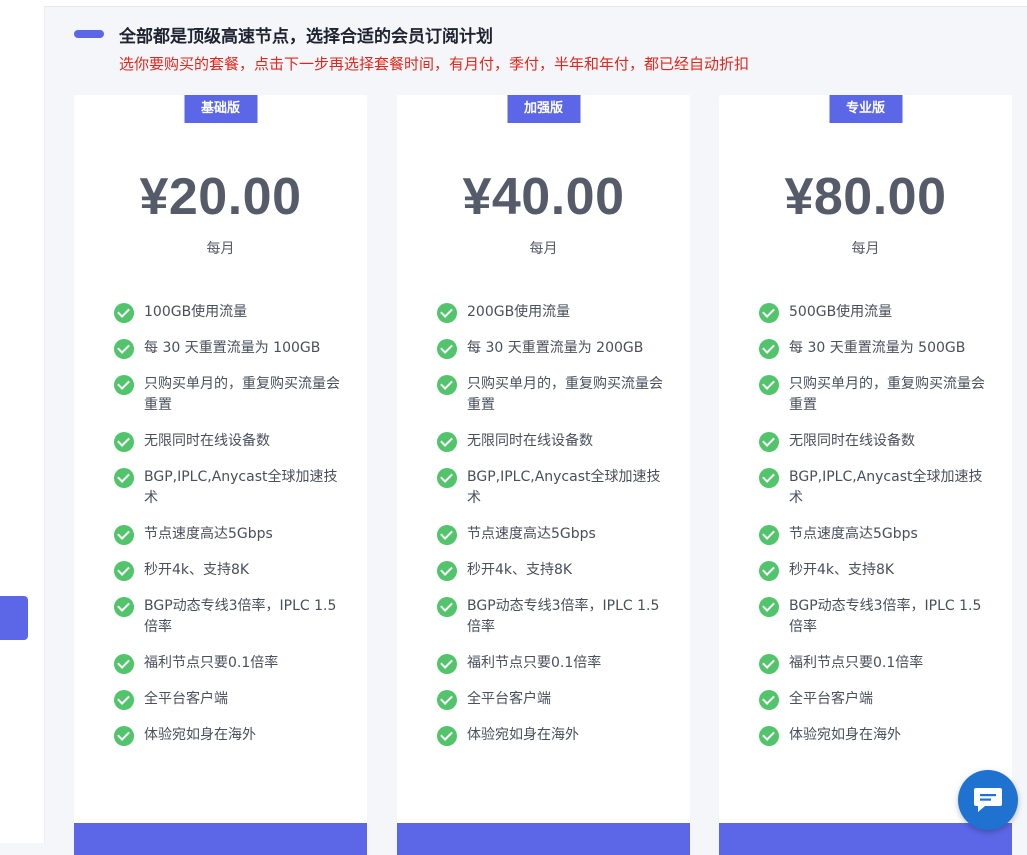  I want to click on plan-badge: 基础版, so click(220, 109).